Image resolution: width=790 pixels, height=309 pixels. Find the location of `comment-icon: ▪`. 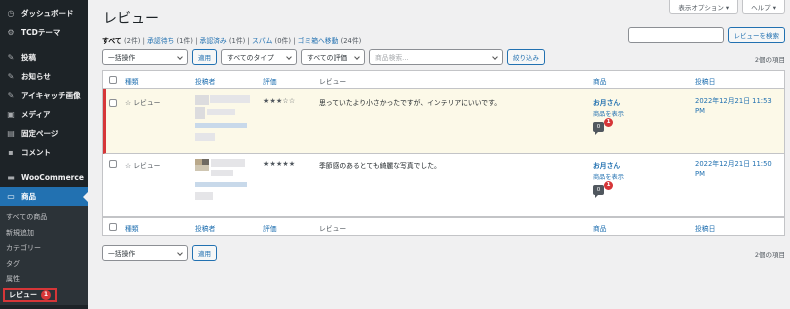

comment-icon: ▪ is located at coordinates (11, 152).